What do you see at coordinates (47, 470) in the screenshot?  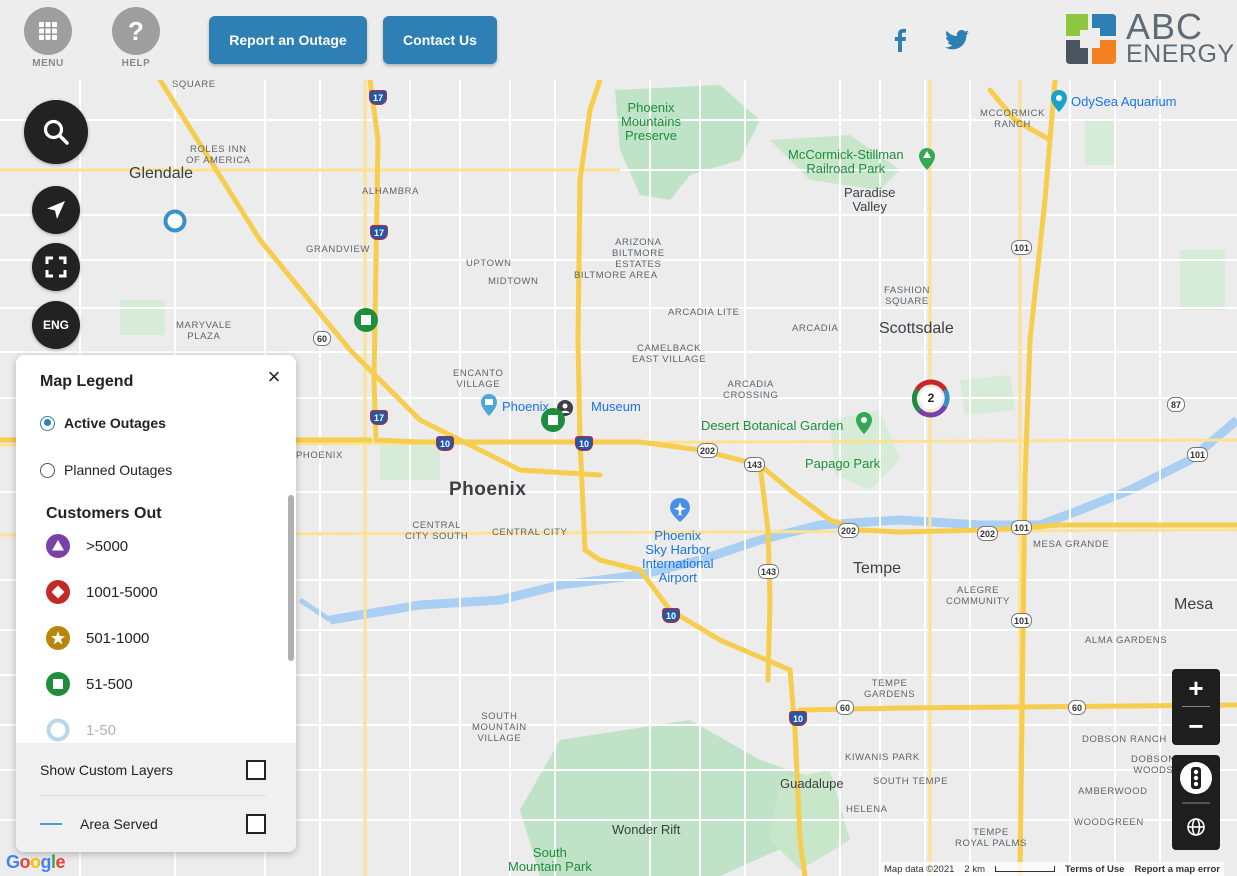 I see `radio-unselected-icon` at bounding box center [47, 470].